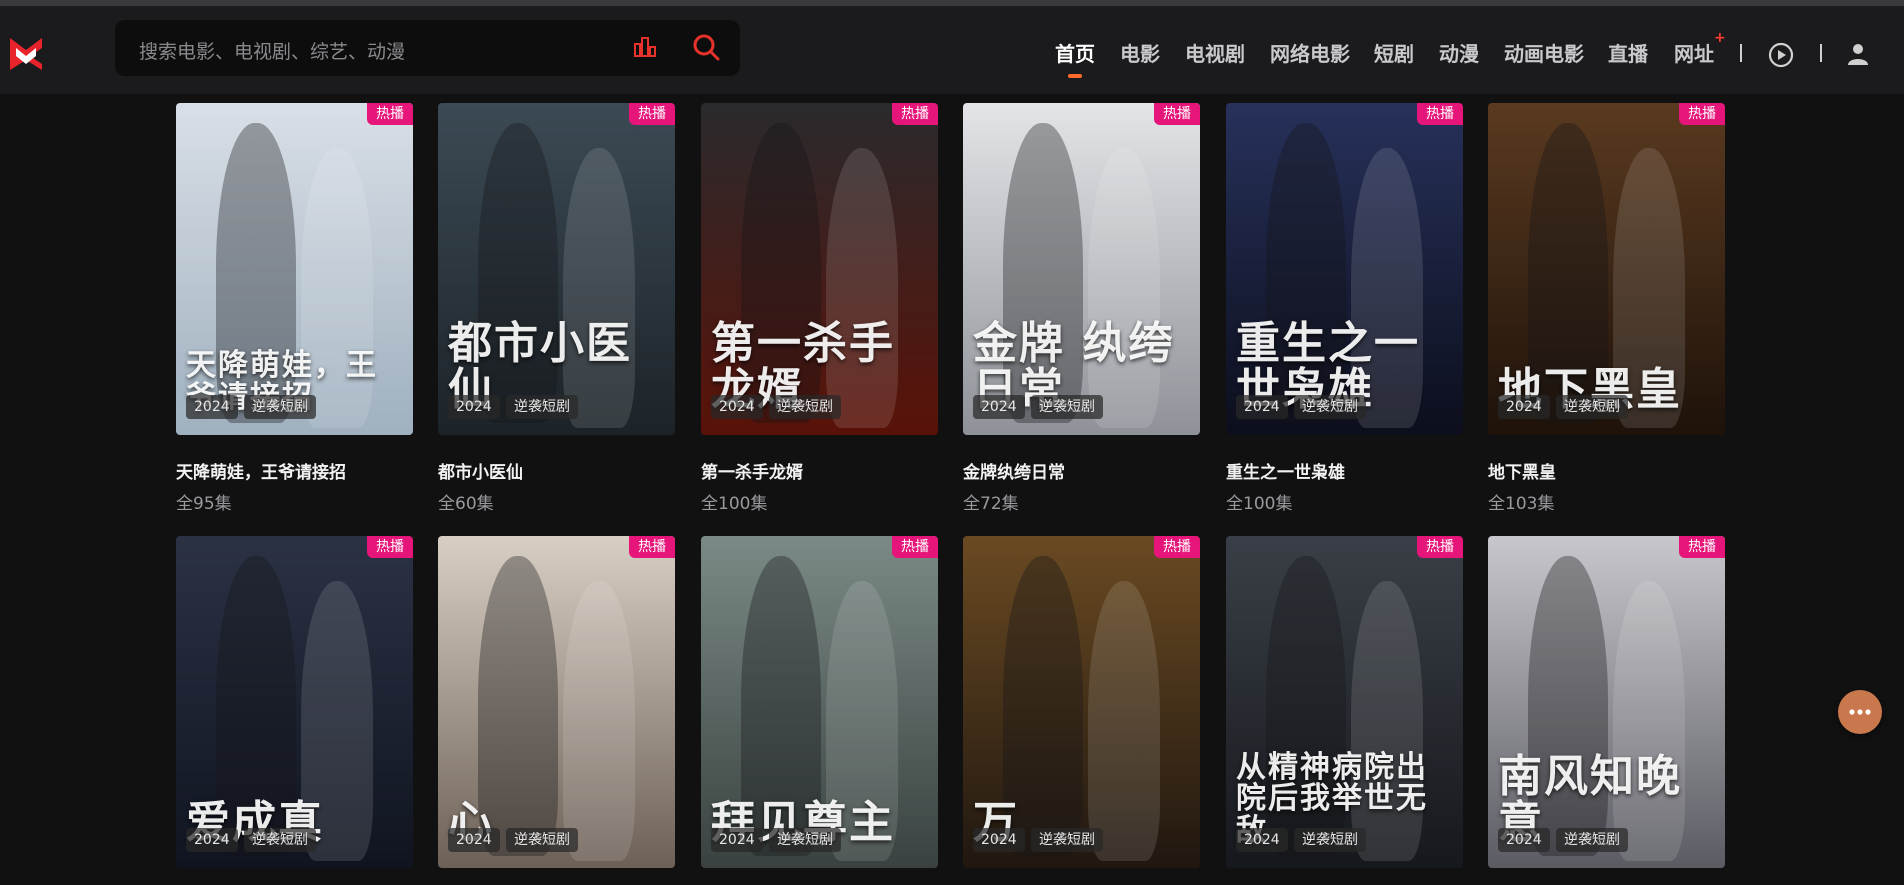 This screenshot has height=885, width=1904. What do you see at coordinates (1344, 702) in the screenshot?
I see `poster-image: 从精神病院出院后我举世无敌 热播 2024 逆袭短剧` at bounding box center [1344, 702].